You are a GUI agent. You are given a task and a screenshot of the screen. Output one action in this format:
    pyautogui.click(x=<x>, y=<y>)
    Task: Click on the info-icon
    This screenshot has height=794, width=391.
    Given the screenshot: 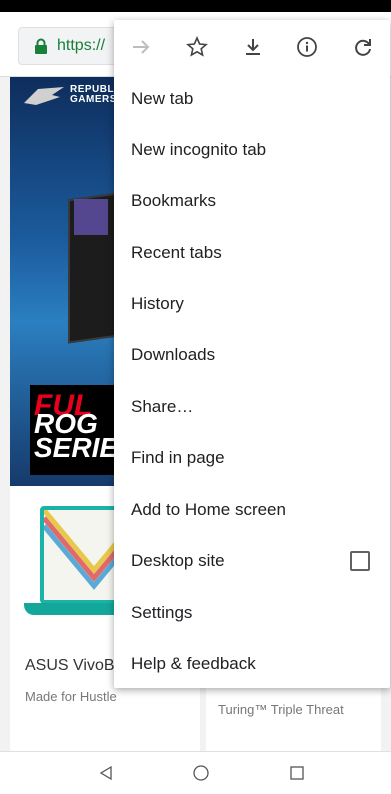 What is the action you would take?
    pyautogui.click(x=307, y=47)
    